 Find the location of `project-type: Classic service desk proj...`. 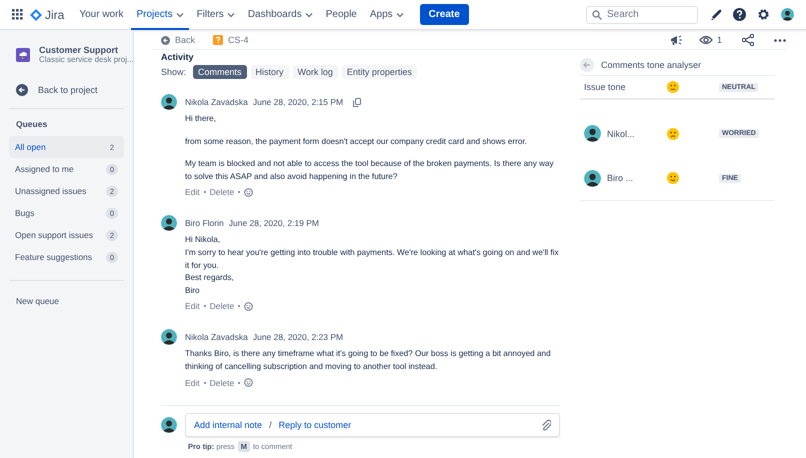

project-type: Classic service desk proj... is located at coordinates (86, 59).